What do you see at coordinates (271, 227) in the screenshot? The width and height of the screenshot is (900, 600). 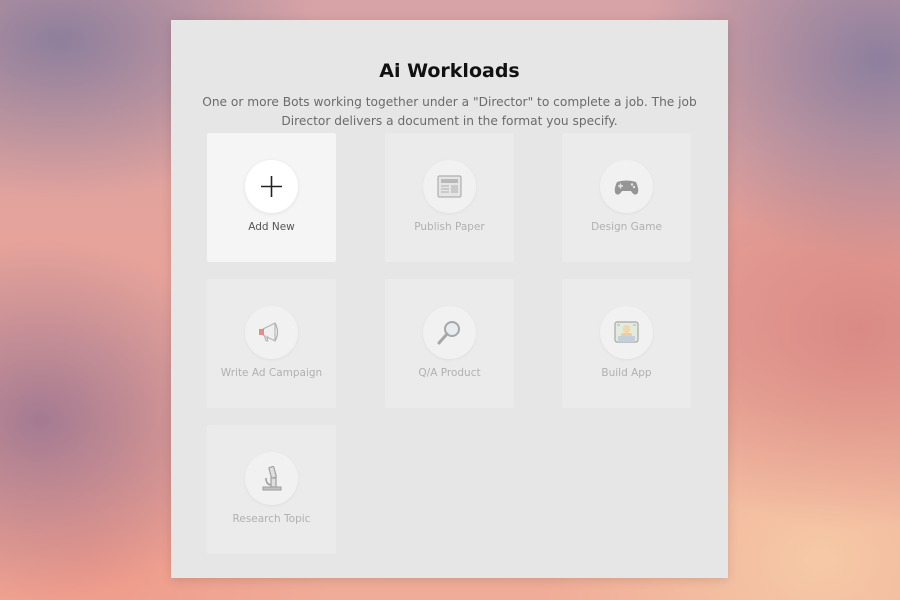 I see `card-label: Add New` at bounding box center [271, 227].